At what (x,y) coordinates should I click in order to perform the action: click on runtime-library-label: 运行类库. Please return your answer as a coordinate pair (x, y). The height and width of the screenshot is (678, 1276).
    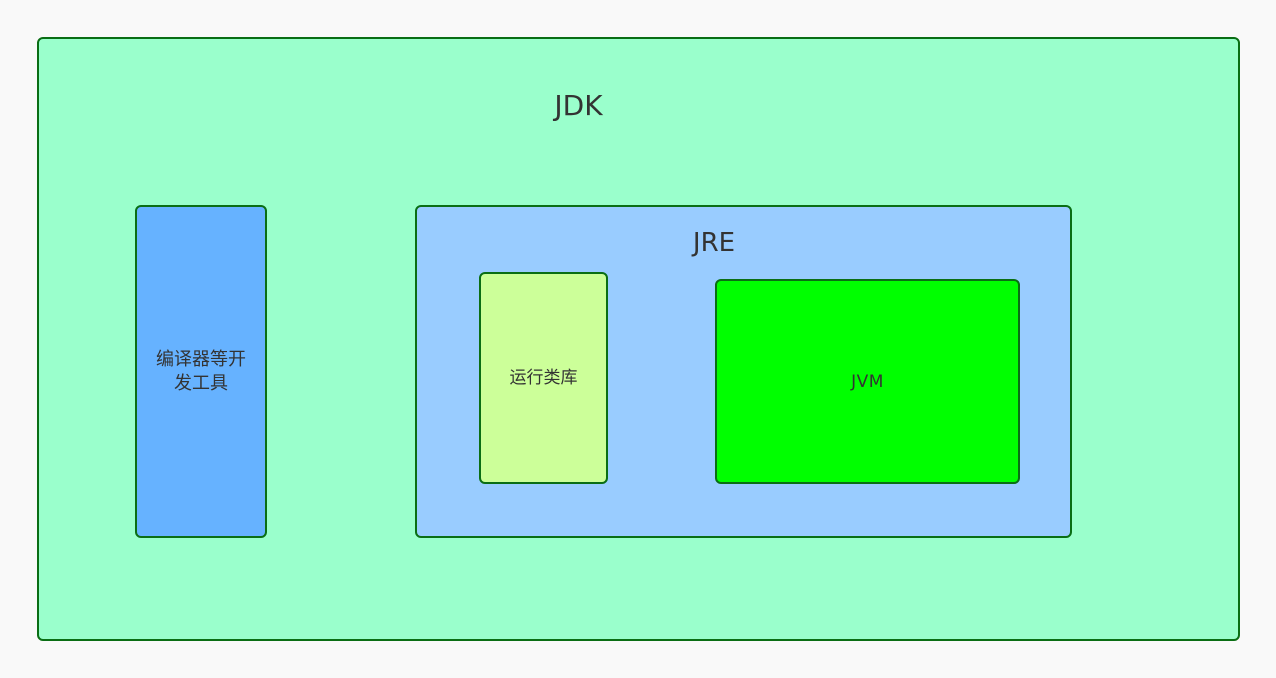
    Looking at the image, I should click on (543, 378).